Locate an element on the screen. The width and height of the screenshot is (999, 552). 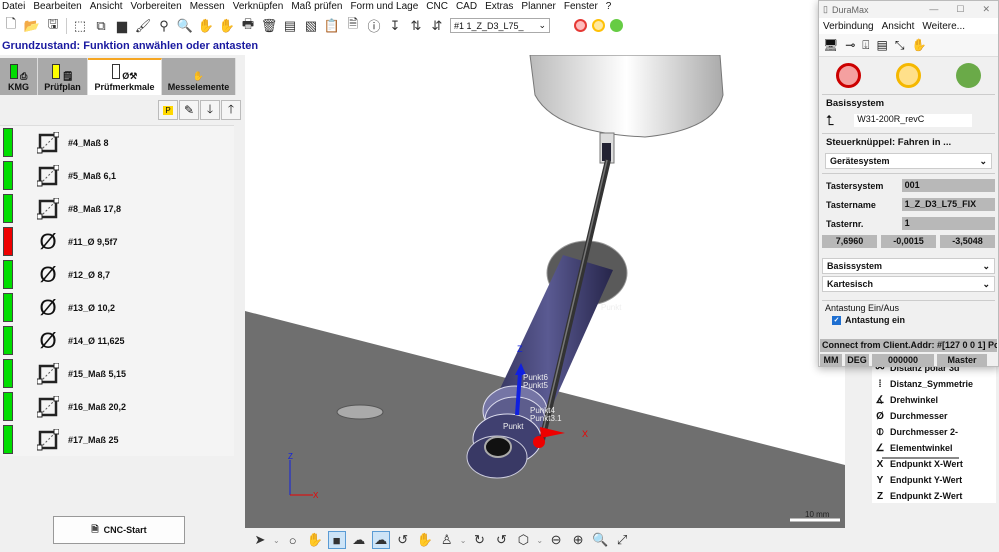
pointer-icon: ➤ is located at coordinates (260, 540).